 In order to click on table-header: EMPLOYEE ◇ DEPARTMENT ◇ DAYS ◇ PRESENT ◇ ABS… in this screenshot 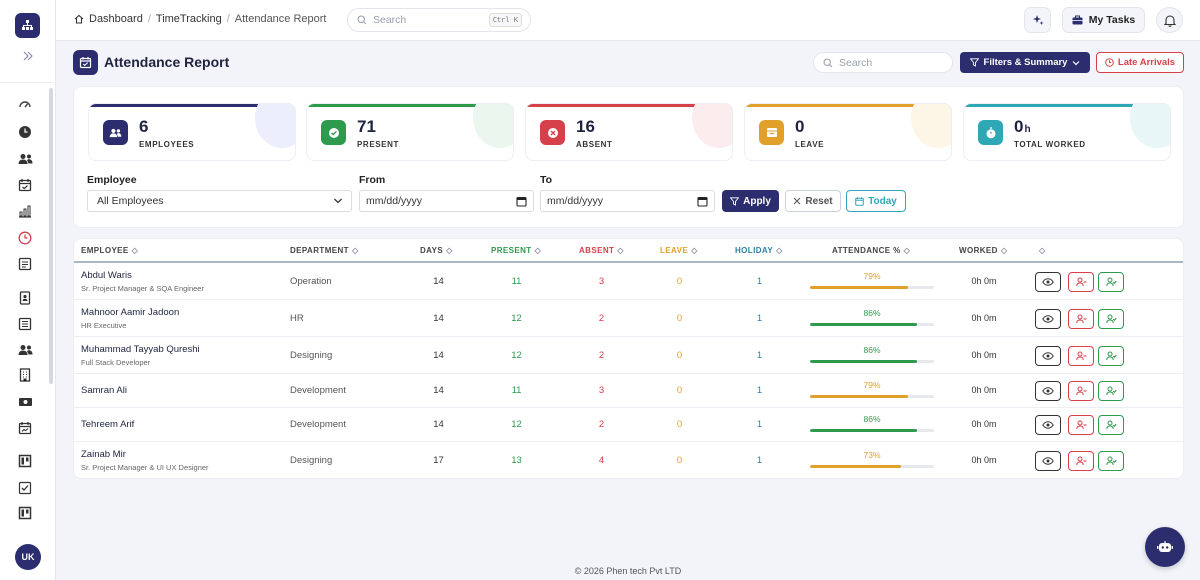, I will do `click(628, 251)`.